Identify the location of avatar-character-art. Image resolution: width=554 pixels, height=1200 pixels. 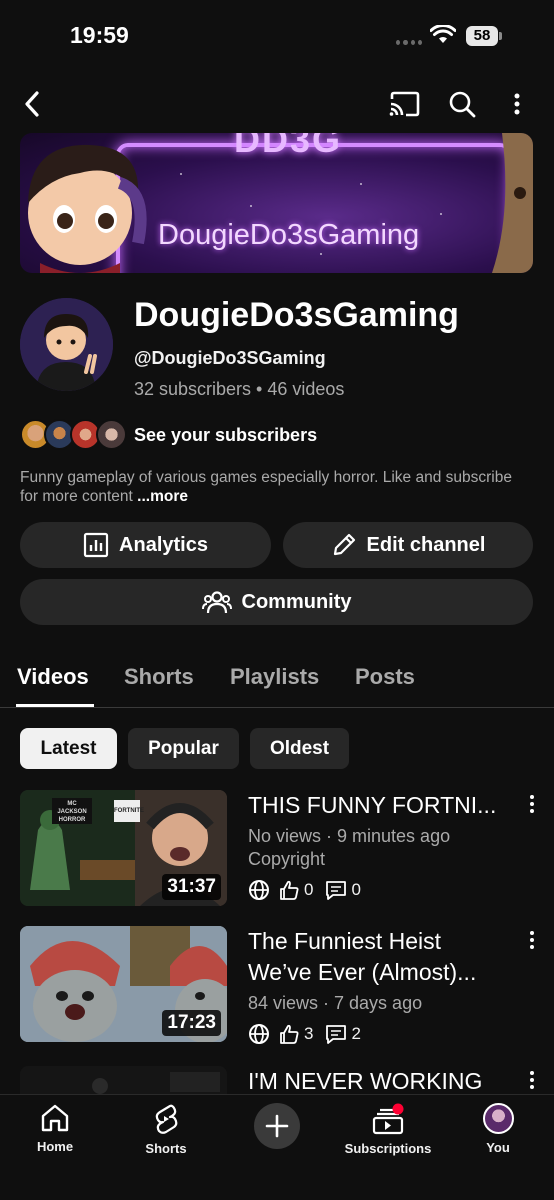
(66, 344).